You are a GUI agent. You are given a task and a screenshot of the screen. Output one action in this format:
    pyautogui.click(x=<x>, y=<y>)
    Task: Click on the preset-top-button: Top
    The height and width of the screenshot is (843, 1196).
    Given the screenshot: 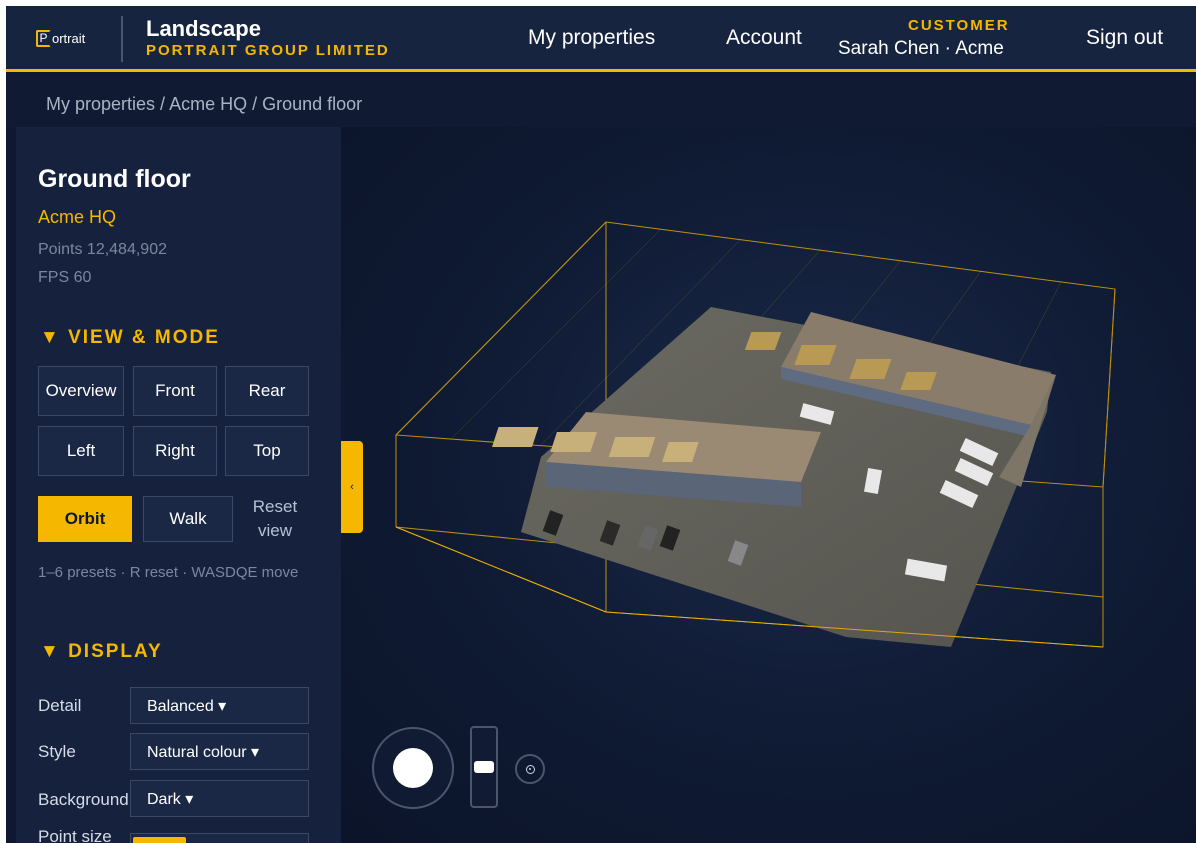 What is the action you would take?
    pyautogui.click(x=267, y=451)
    